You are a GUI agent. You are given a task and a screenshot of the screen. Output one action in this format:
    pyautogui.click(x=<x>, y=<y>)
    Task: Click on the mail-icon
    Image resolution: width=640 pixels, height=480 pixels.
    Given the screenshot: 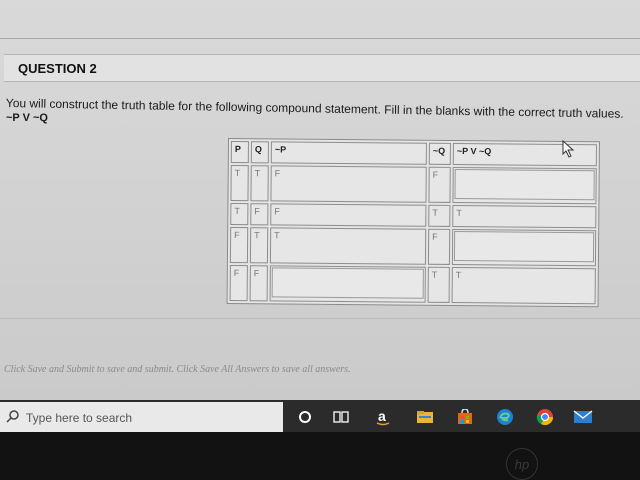 What is the action you would take?
    pyautogui.click(x=583, y=417)
    